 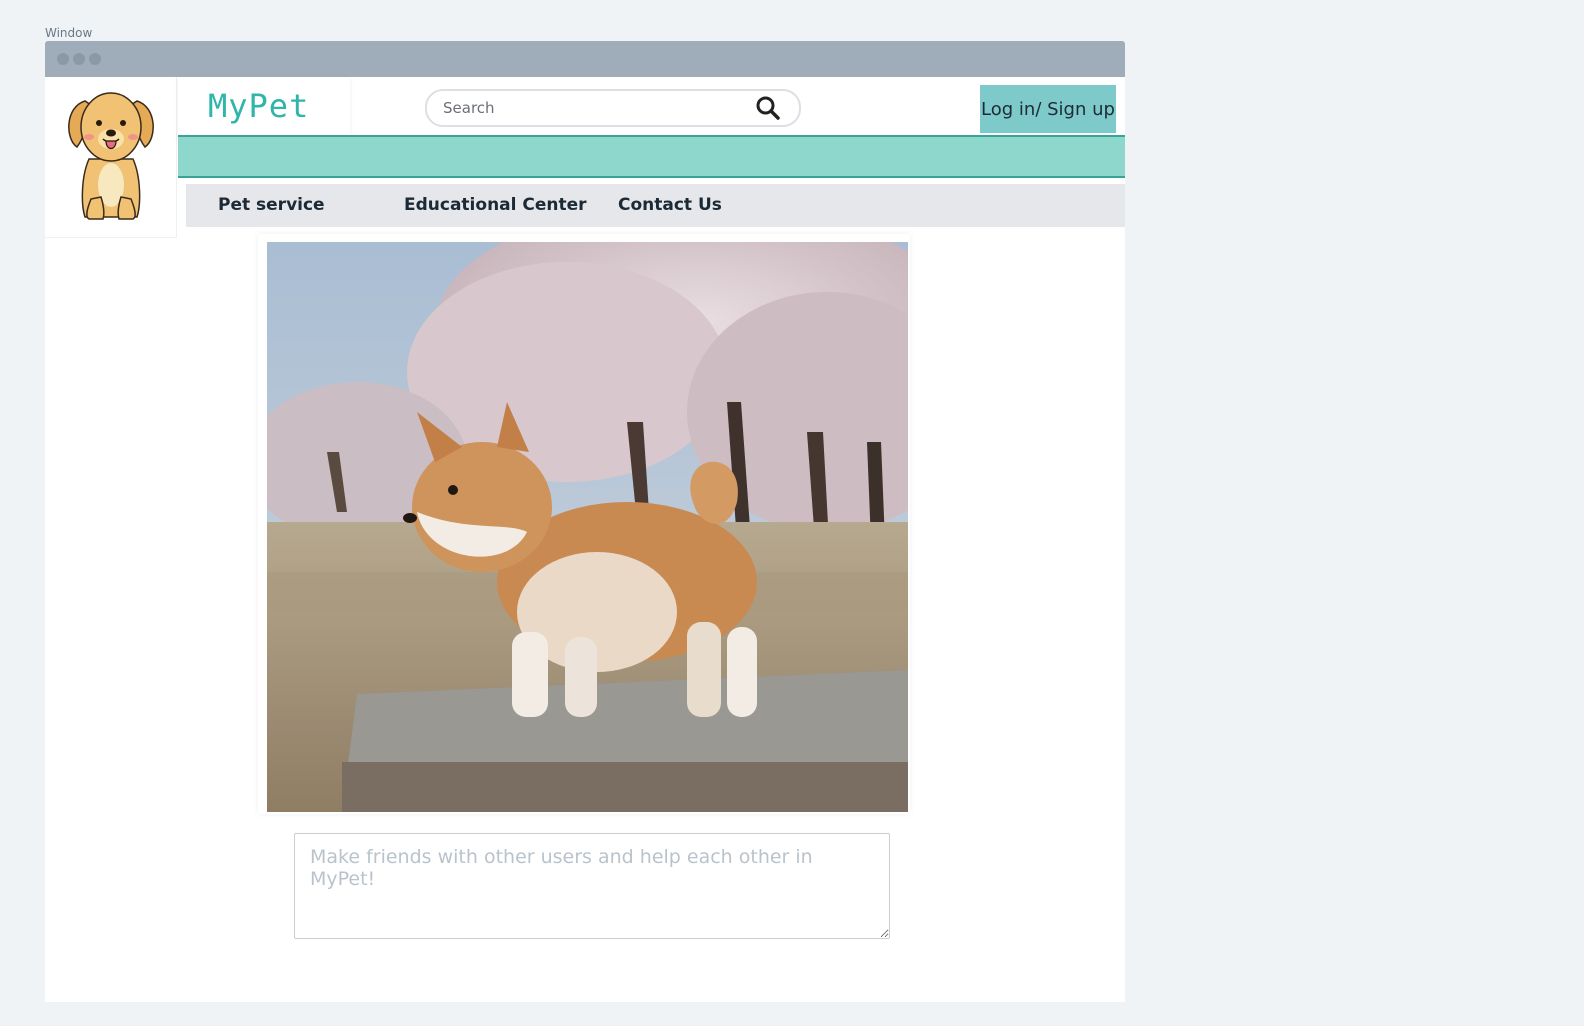 I want to click on header-band, so click(x=651, y=156).